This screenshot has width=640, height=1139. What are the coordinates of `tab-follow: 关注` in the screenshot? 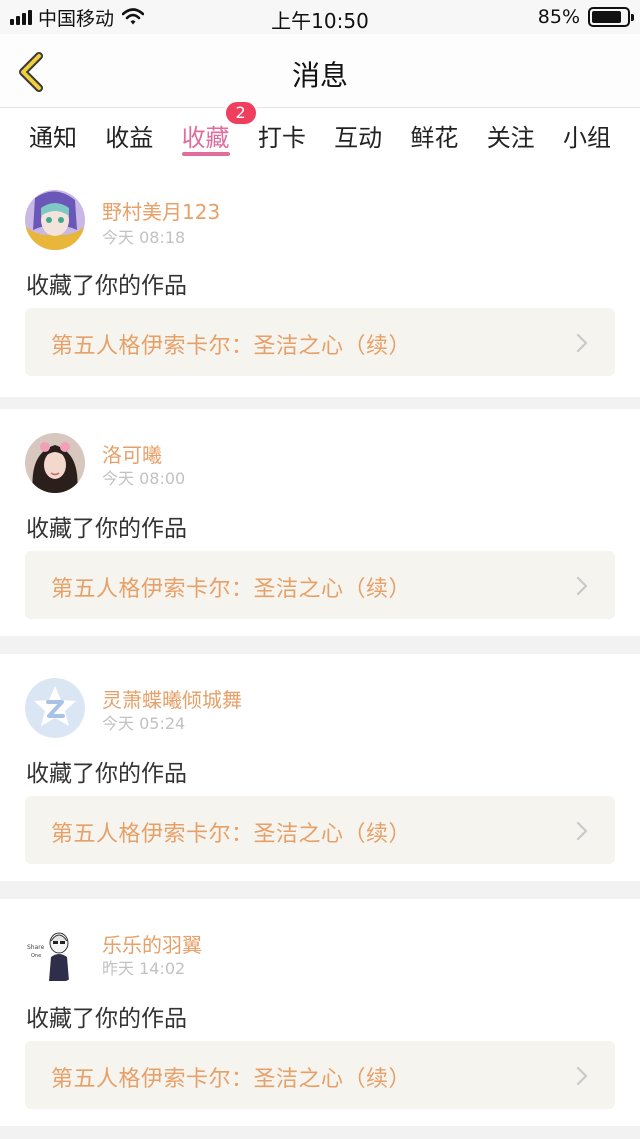 It's located at (511, 139).